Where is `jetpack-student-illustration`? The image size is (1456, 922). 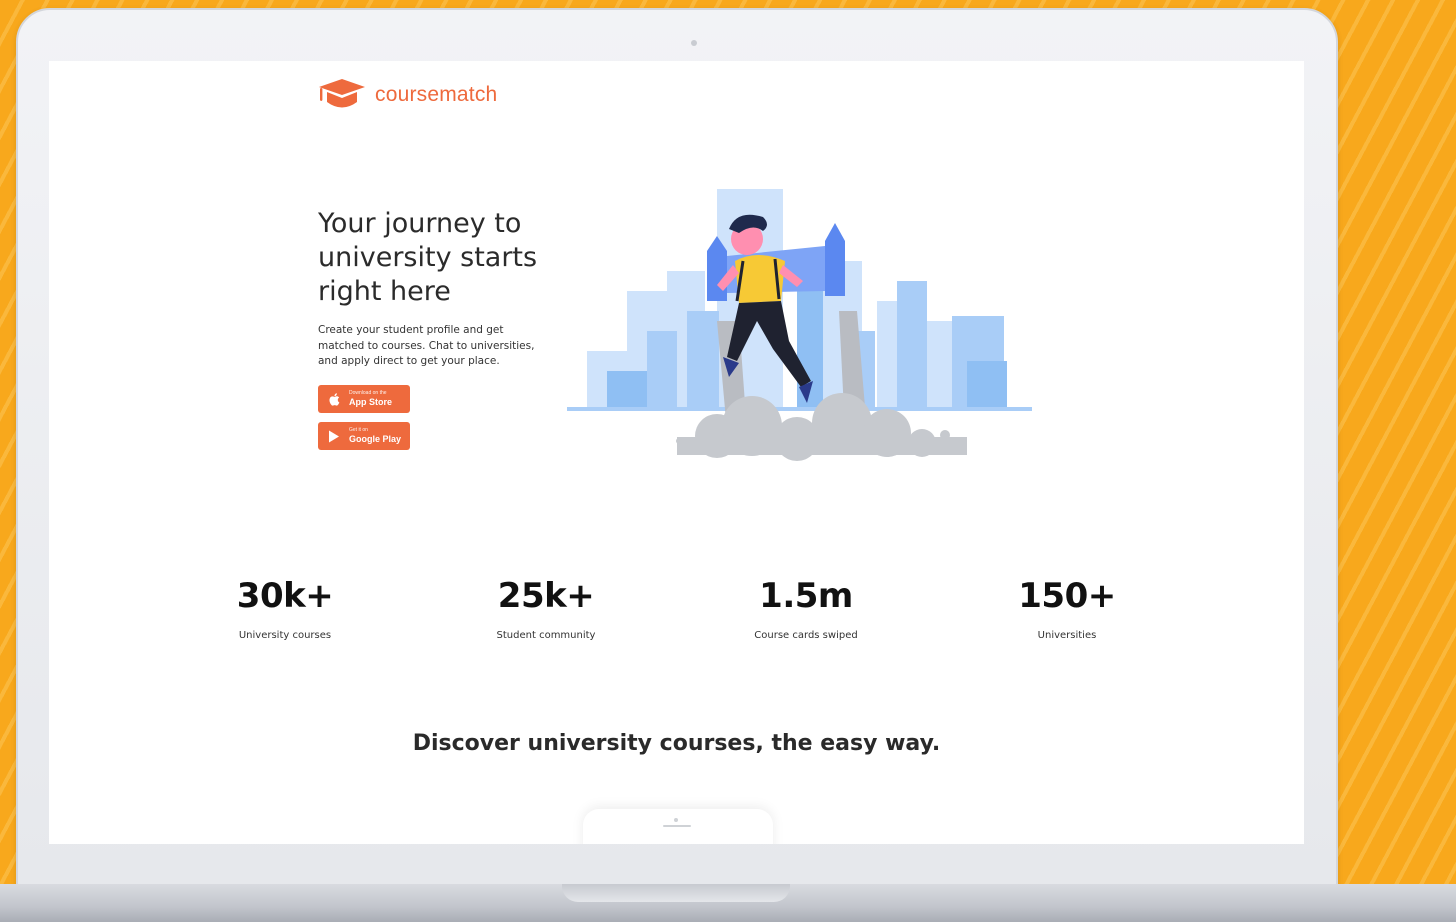
jetpack-student-illustration is located at coordinates (799, 325).